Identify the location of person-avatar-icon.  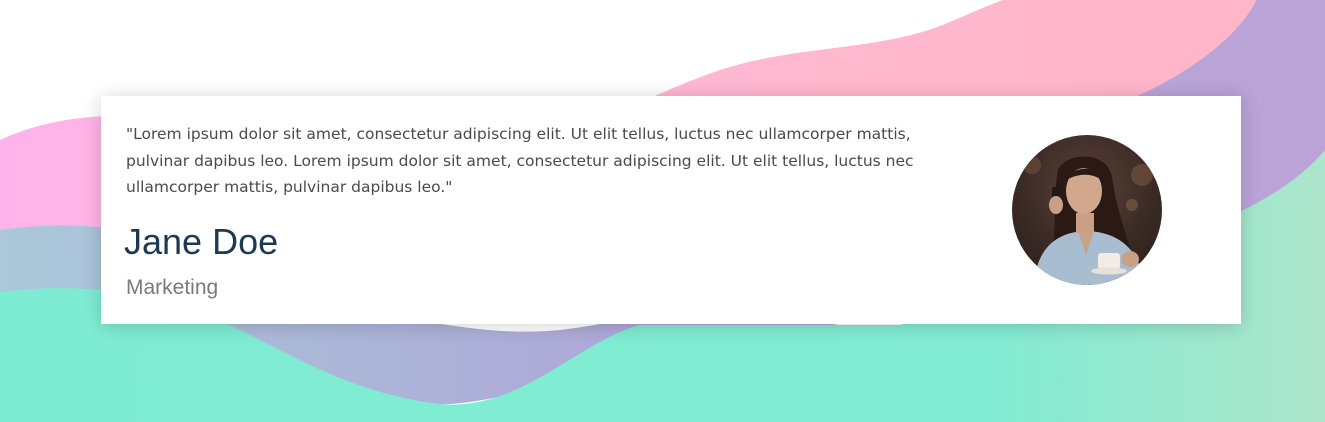
(1087, 210).